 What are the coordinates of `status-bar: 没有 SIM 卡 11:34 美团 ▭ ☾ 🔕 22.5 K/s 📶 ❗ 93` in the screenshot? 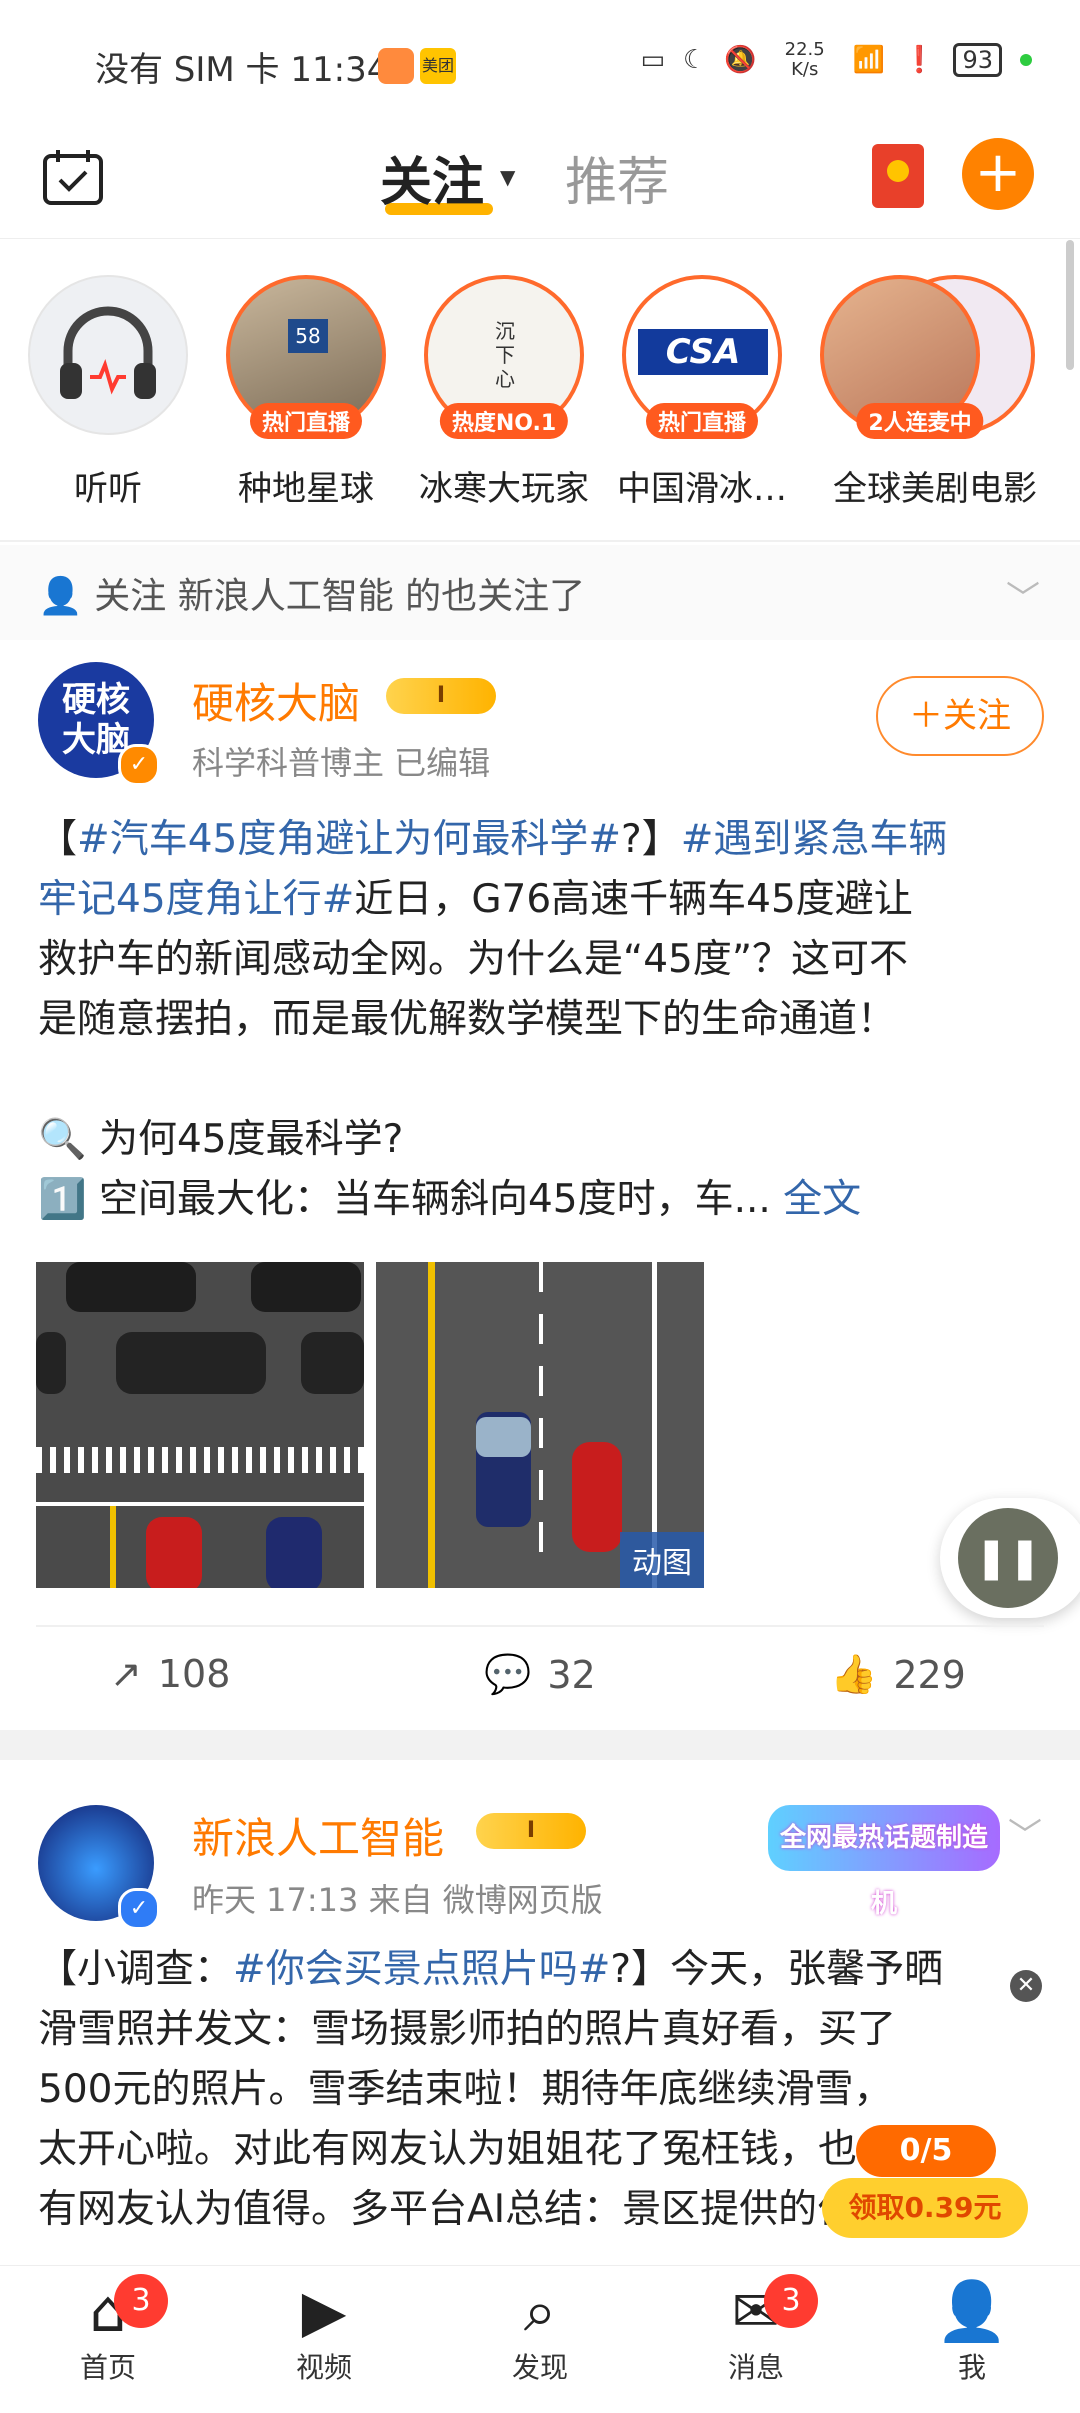 It's located at (540, 60).